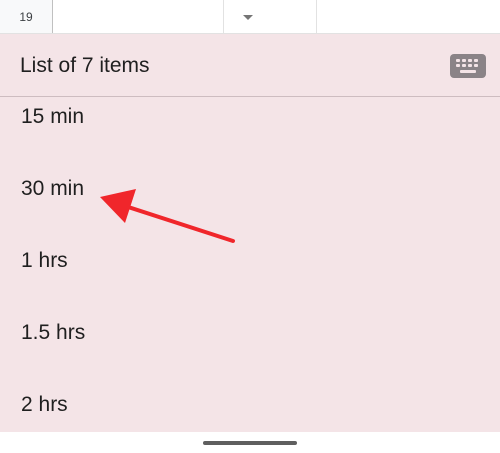  What do you see at coordinates (468, 66) in the screenshot?
I see `keyboard-icon` at bounding box center [468, 66].